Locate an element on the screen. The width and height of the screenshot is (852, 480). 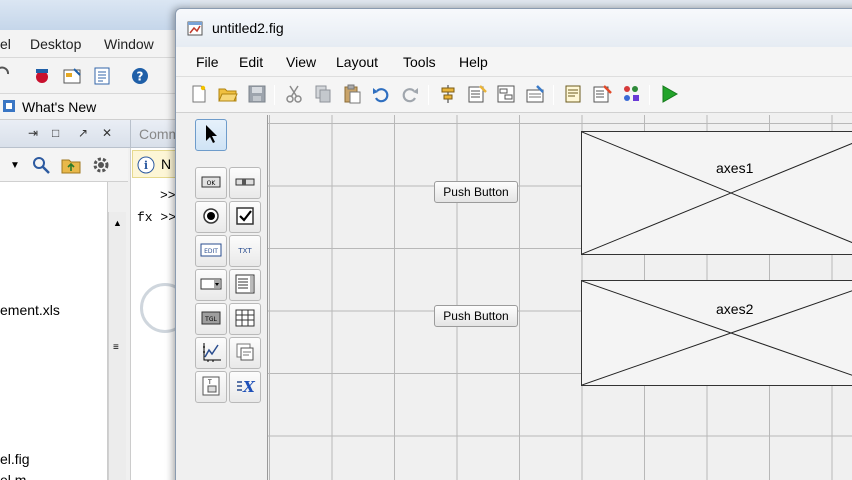
static-text-icon: TXT is located at coordinates (245, 251).